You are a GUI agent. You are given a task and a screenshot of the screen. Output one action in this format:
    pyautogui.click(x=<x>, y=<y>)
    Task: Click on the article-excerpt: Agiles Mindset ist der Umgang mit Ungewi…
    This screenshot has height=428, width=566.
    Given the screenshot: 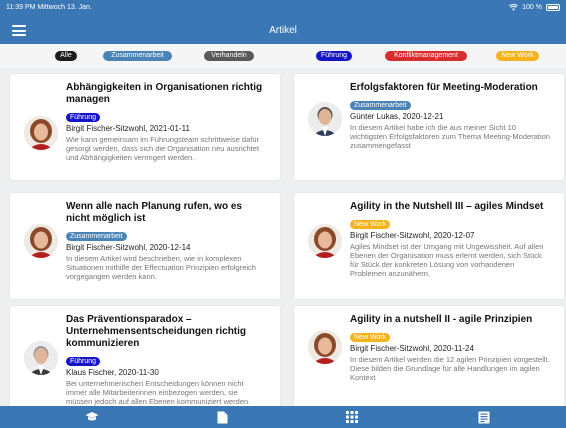 What is the action you would take?
    pyautogui.click(x=447, y=260)
    